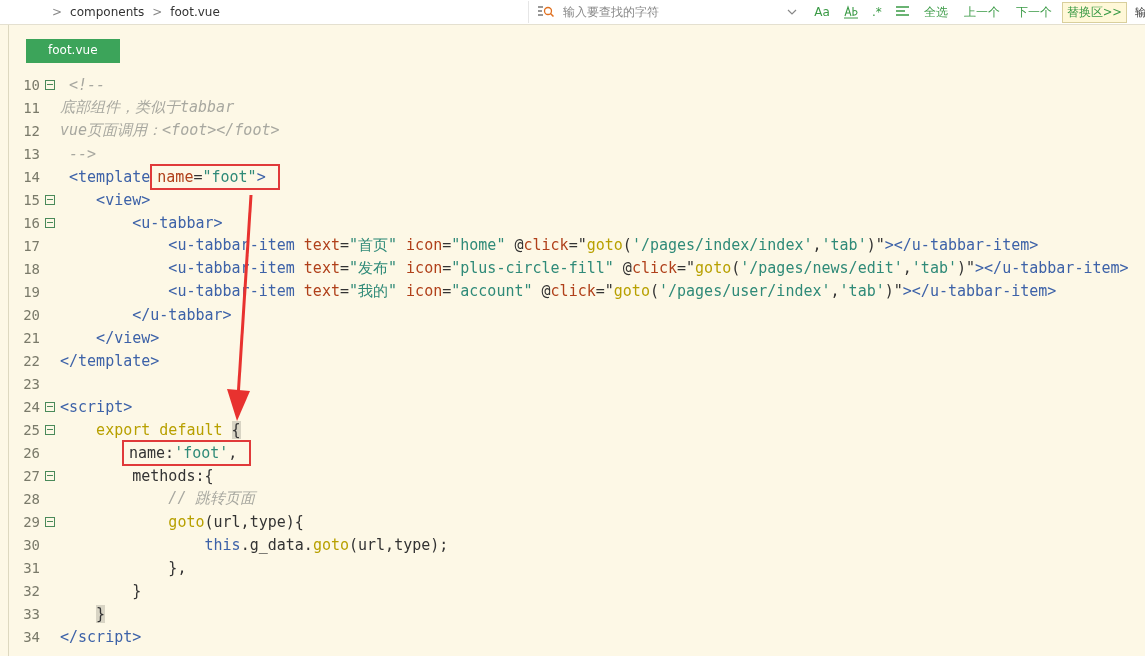 Image resolution: width=1145 pixels, height=656 pixels. What do you see at coordinates (136, 590) in the screenshot?
I see `code-line: }` at bounding box center [136, 590].